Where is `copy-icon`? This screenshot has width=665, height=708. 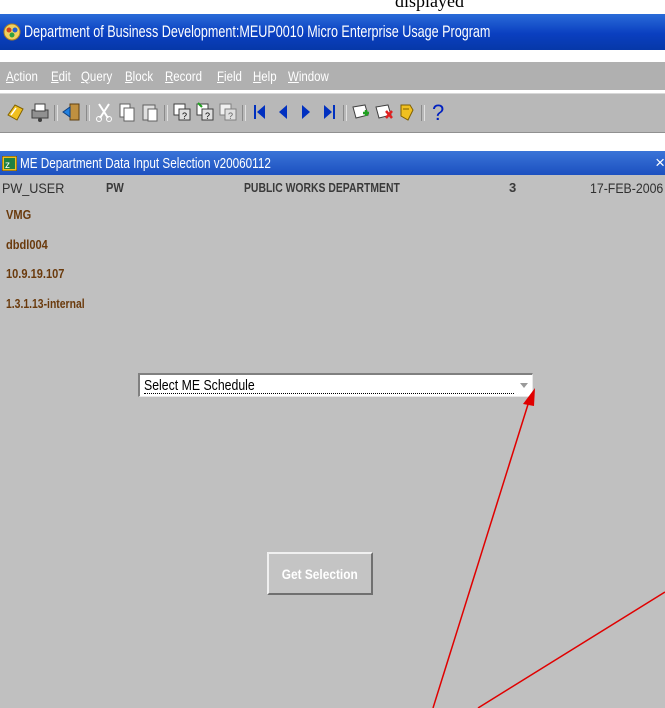 copy-icon is located at coordinates (127, 112).